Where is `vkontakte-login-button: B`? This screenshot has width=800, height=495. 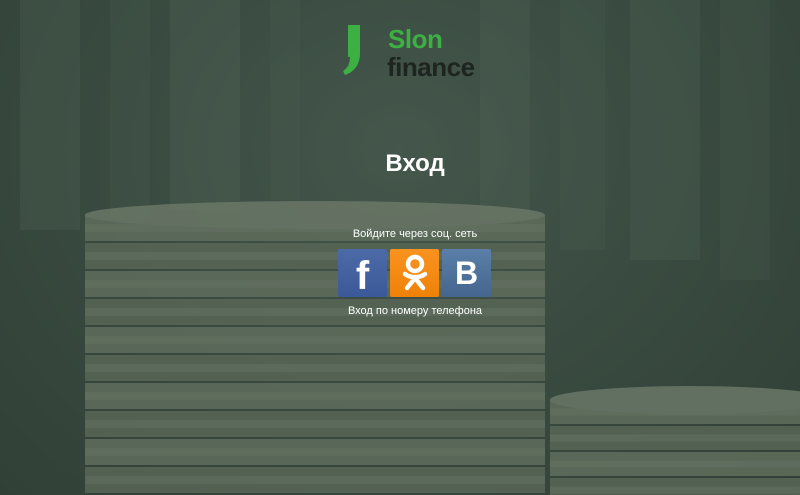 vkontakte-login-button: B is located at coordinates (466, 273).